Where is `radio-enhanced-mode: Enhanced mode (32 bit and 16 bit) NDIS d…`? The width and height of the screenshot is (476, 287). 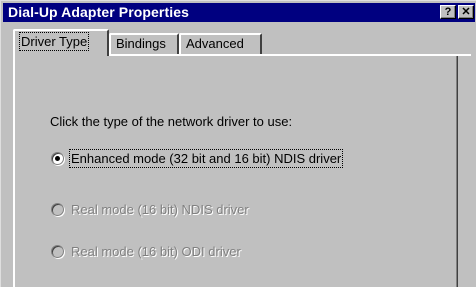
radio-enhanced-mode: Enhanced mode (32 bit and 16 bit) NDIS d… is located at coordinates (197, 158).